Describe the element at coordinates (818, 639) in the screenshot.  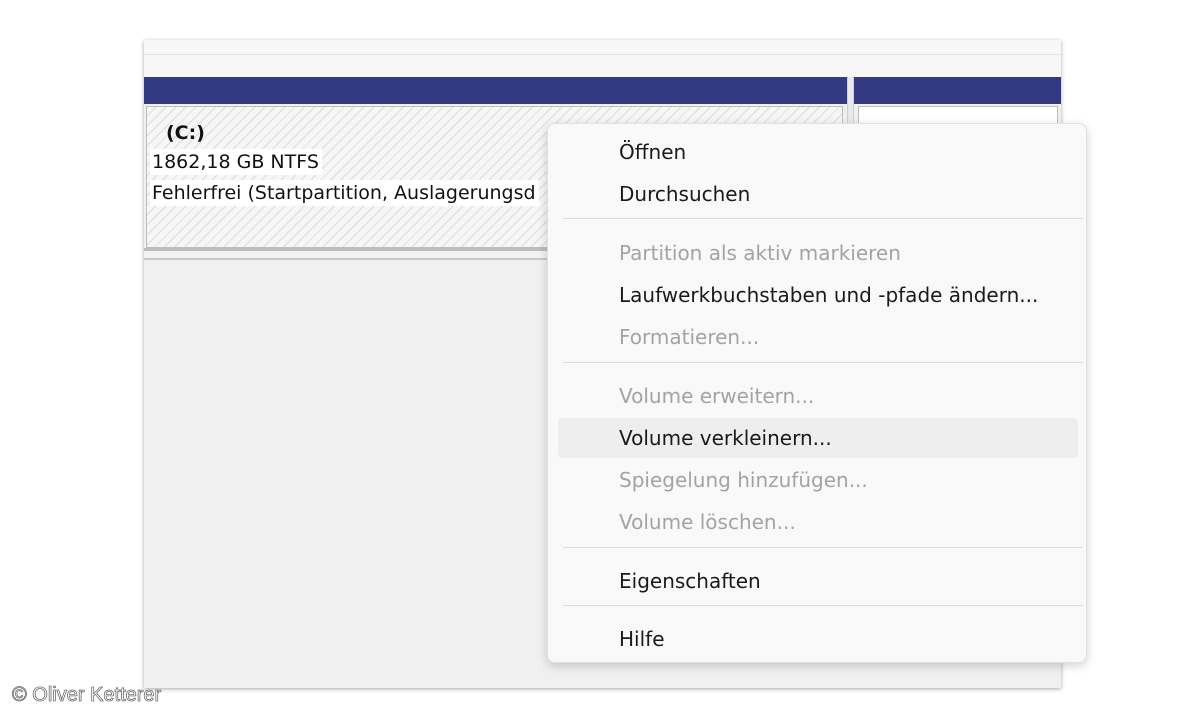
I see `menu-item-help: Hilfe` at that location.